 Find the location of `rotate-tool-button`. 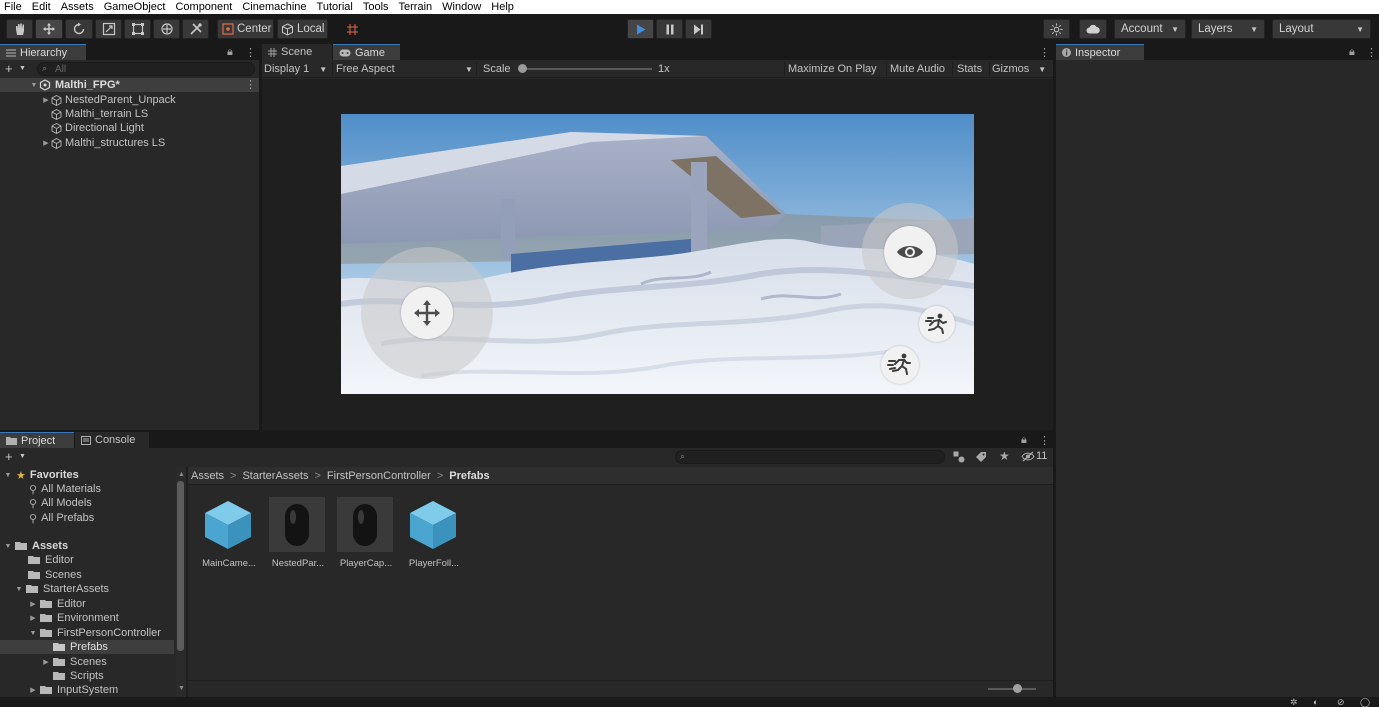

rotate-tool-button is located at coordinates (79, 29).